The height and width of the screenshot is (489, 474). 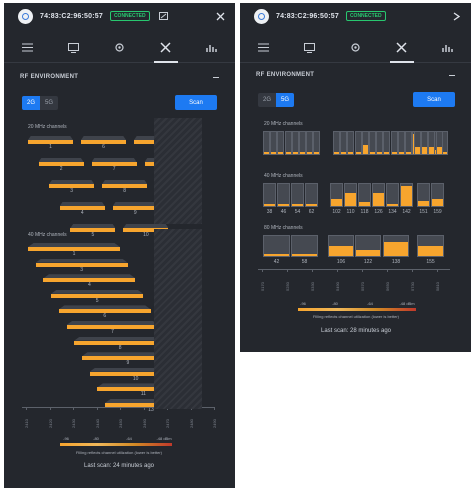 I want to click on status-badge: CONNECTED, so click(x=365, y=16).